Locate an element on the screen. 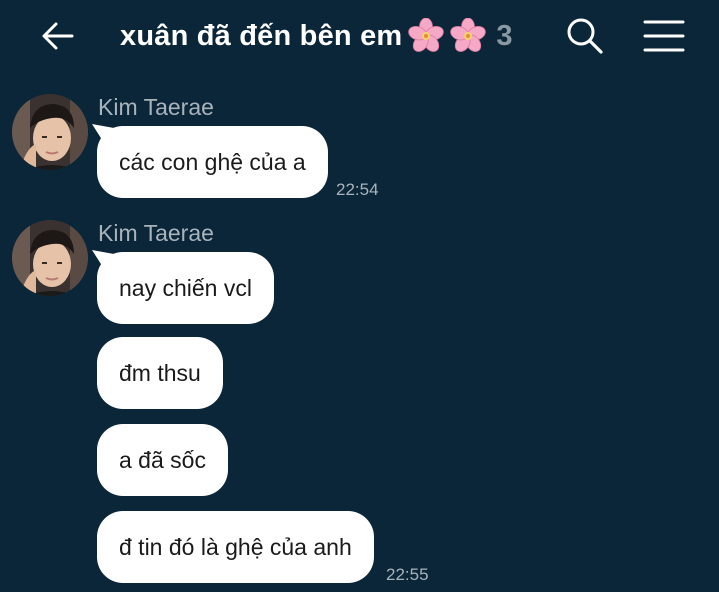  chat-title-area: xuân đã đến bên em 3 is located at coordinates (316, 36).